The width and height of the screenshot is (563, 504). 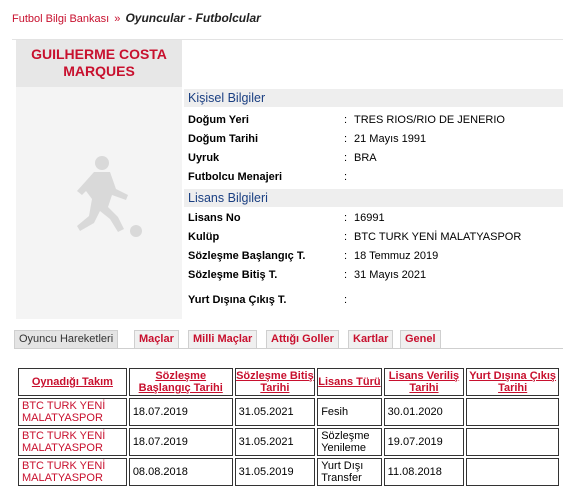 I want to click on player-name: GUILHERME COSTA MARQUES, so click(x=99, y=63).